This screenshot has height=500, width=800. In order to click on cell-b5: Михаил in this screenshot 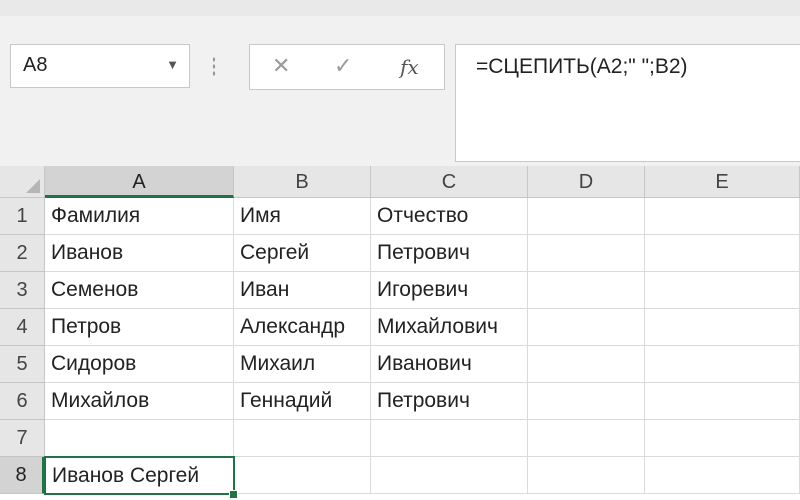, I will do `click(302, 364)`.